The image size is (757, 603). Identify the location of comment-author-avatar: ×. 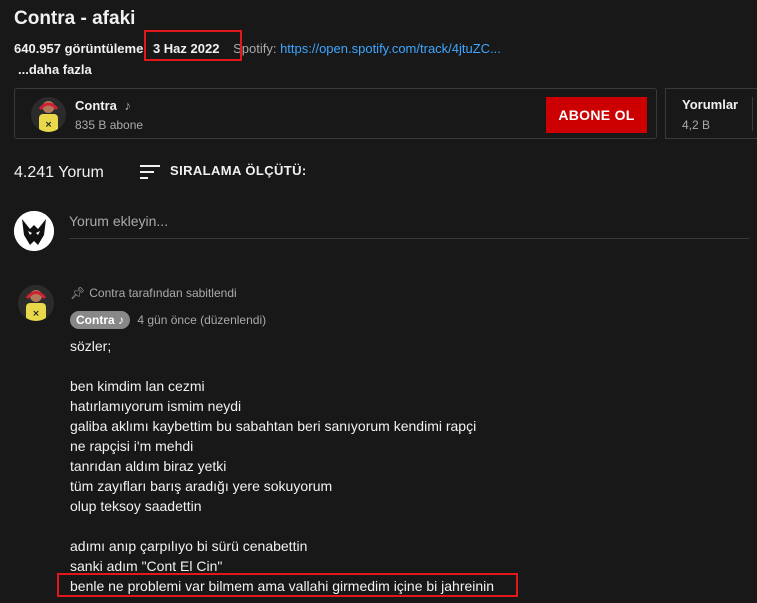
(36, 303).